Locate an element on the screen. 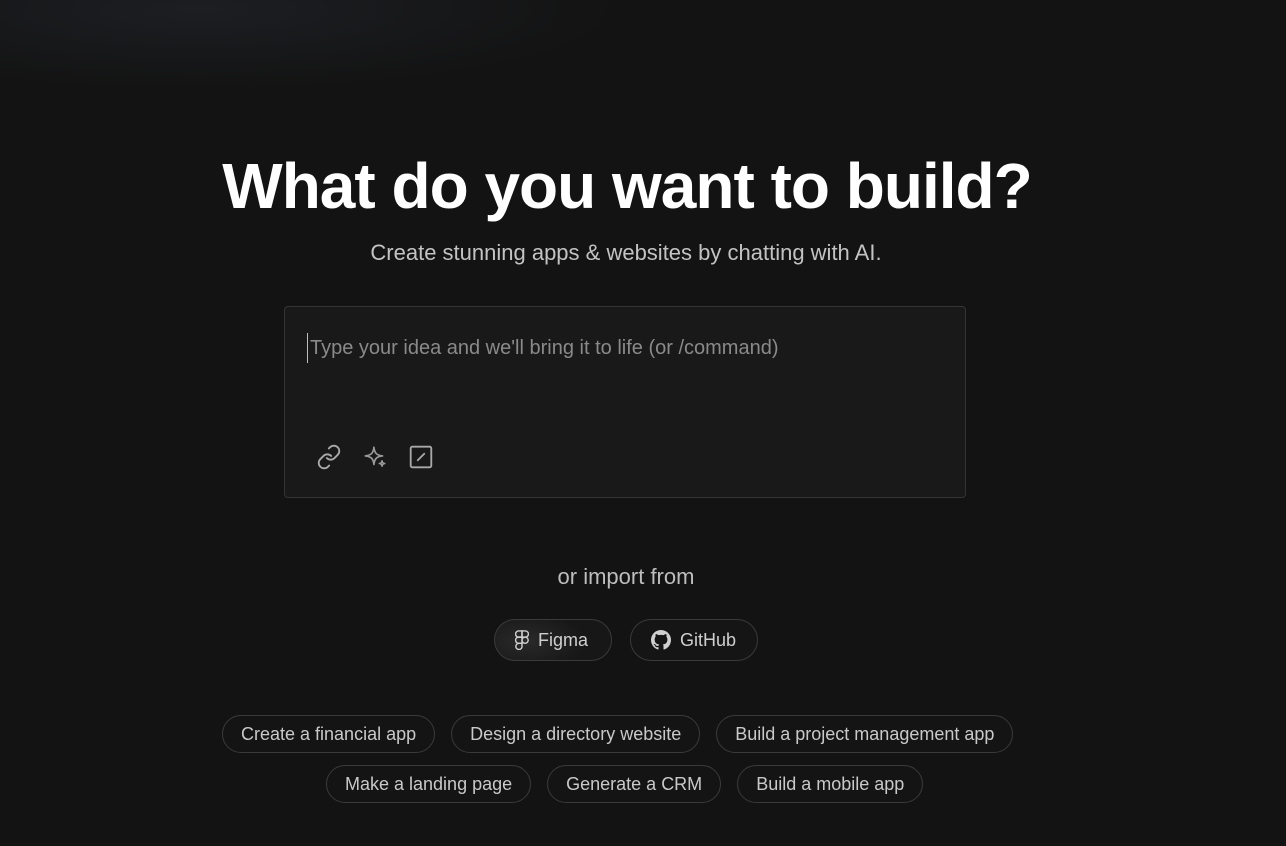 This screenshot has width=1286, height=846. edit-square-icon is located at coordinates (421, 457).